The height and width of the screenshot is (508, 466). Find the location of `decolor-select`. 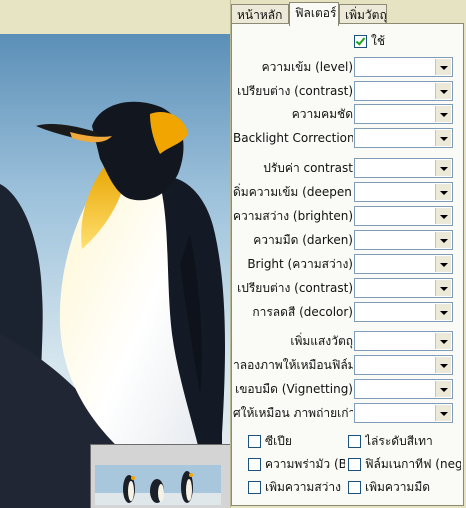

decolor-select is located at coordinates (403, 312).